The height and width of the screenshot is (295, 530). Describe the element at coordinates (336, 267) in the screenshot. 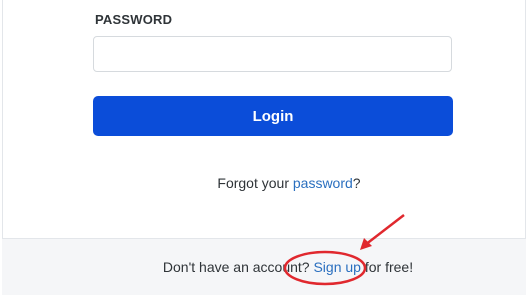

I see `signup-link: Sign up` at that location.